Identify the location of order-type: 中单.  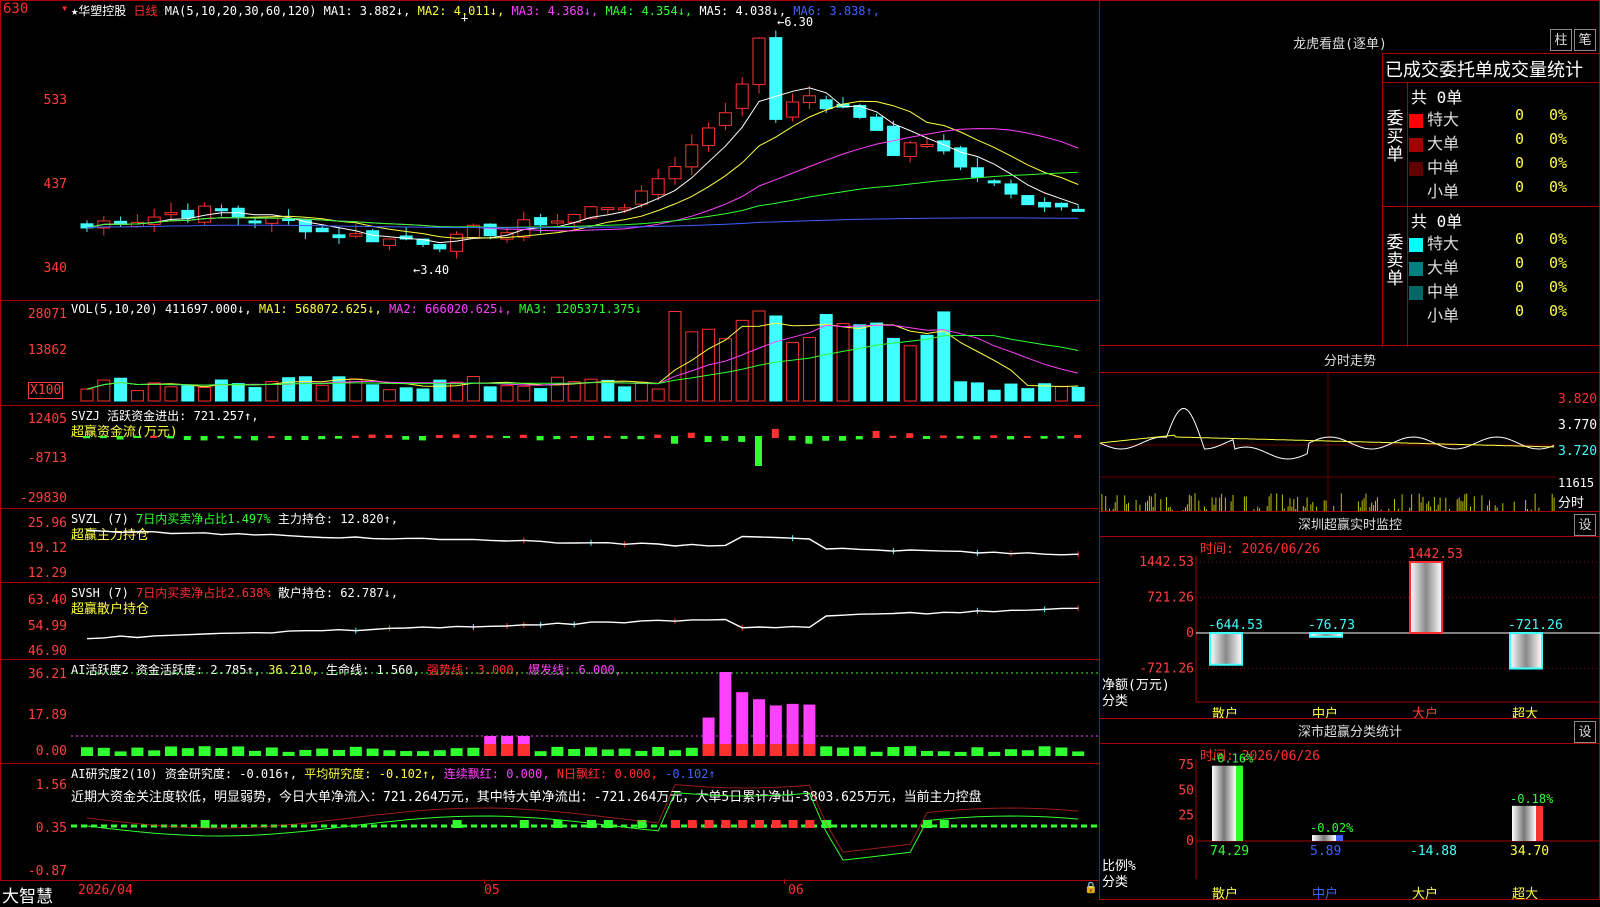
(1443, 167).